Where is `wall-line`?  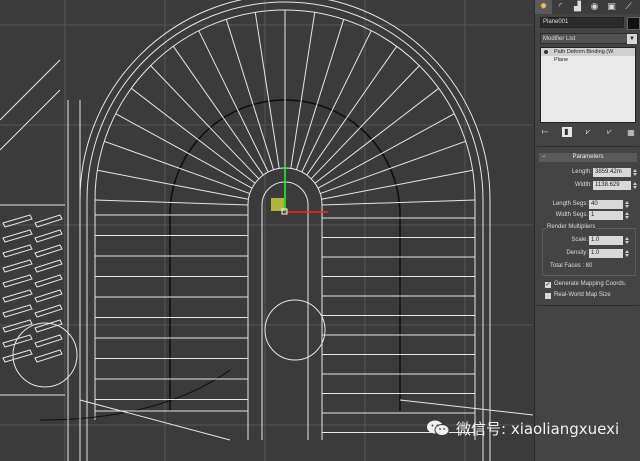
wall-line is located at coordinates (155, 420).